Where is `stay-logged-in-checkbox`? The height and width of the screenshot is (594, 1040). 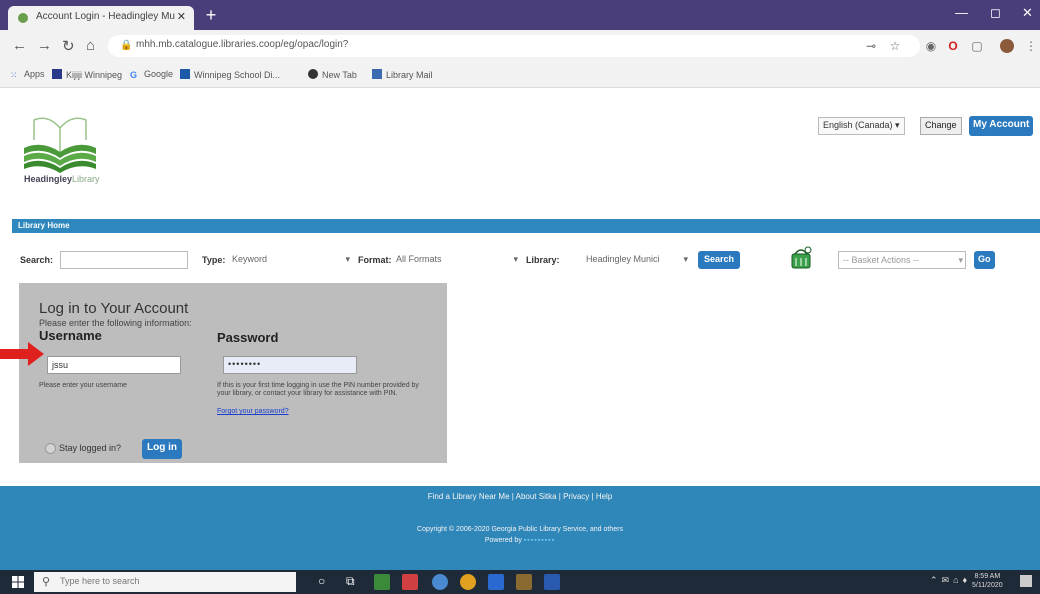
stay-logged-in-checkbox is located at coordinates (50, 448).